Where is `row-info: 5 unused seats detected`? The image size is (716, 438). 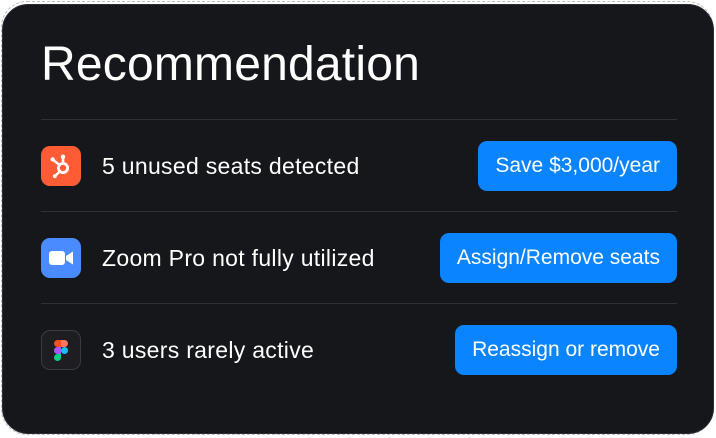
row-info: 5 unused seats detected is located at coordinates (200, 166).